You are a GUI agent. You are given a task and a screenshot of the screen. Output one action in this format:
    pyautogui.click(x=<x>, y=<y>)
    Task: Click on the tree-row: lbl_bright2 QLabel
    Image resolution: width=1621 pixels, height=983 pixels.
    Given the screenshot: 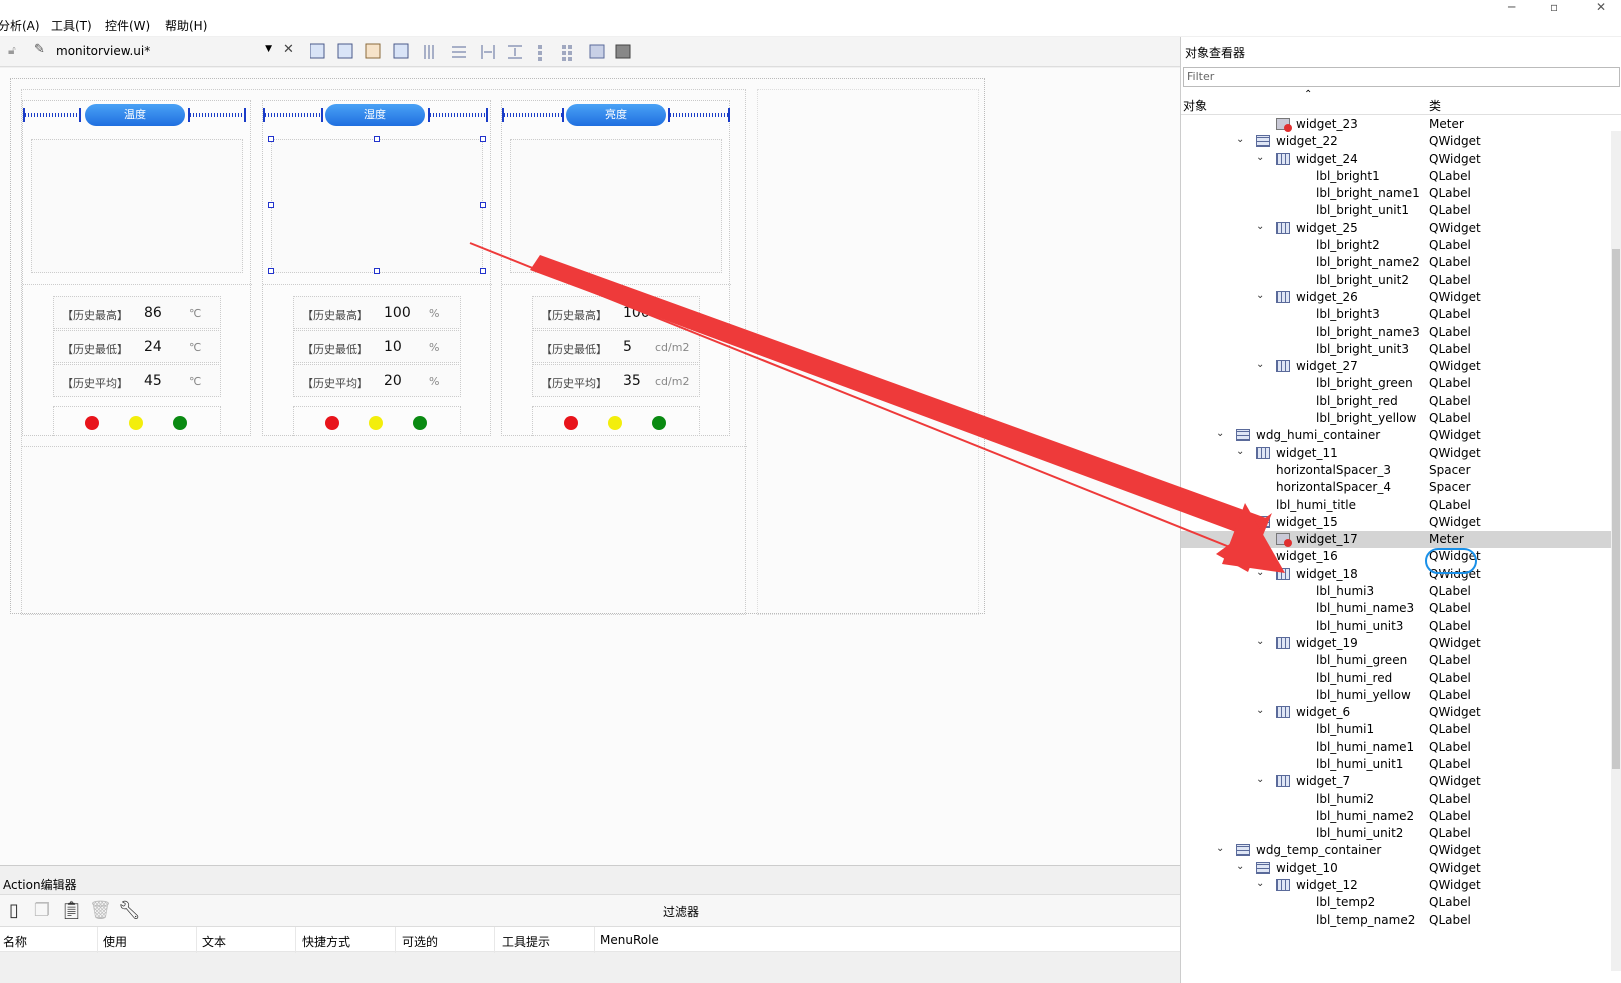 What is the action you would take?
    pyautogui.click(x=1396, y=245)
    